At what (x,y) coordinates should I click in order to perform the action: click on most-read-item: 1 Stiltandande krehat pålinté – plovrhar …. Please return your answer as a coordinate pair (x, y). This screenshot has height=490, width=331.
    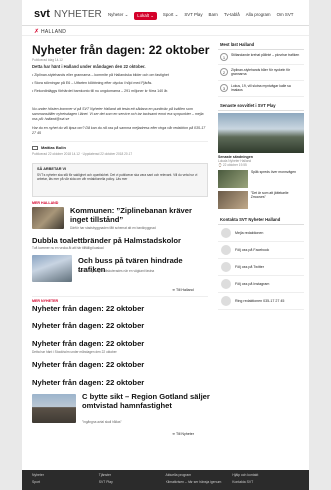
    Looking at the image, I should click on (261, 57).